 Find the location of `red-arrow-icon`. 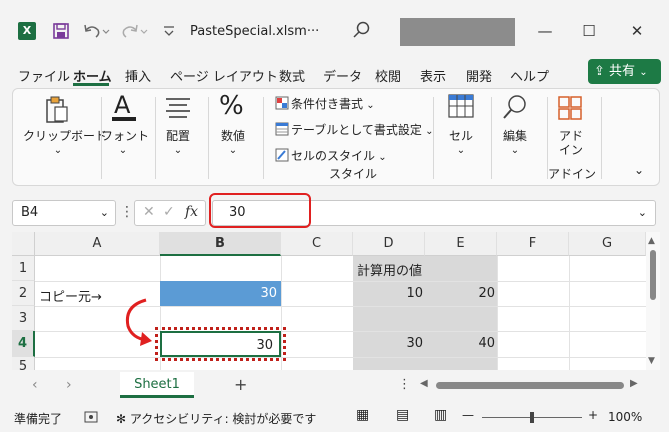

red-arrow-icon is located at coordinates (138, 322).